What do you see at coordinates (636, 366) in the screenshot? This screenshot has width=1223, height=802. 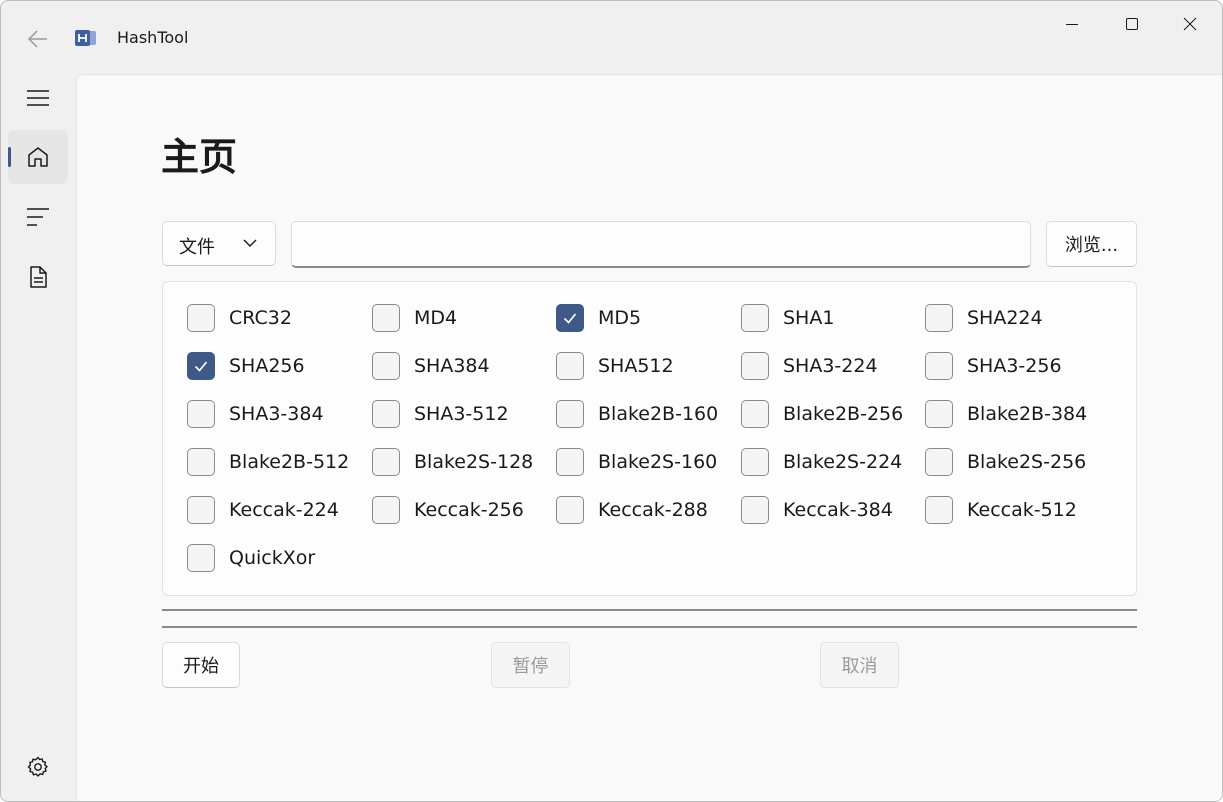 I see `algorithm-label: SHA512` at bounding box center [636, 366].